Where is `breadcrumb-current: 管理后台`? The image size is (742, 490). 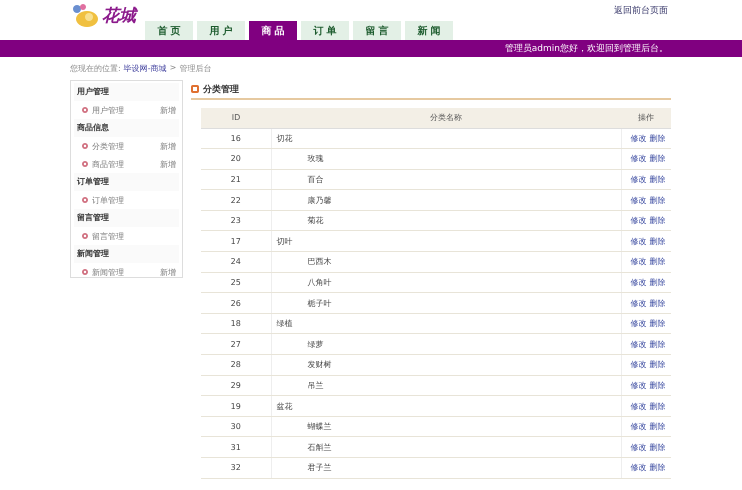
breadcrumb-current: 管理后台 is located at coordinates (195, 68).